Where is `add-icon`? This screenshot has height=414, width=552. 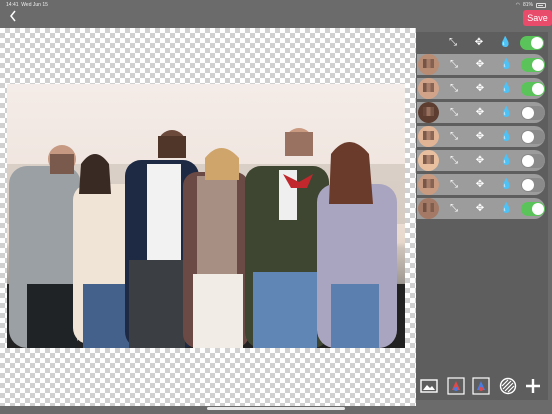 add-icon is located at coordinates (533, 386).